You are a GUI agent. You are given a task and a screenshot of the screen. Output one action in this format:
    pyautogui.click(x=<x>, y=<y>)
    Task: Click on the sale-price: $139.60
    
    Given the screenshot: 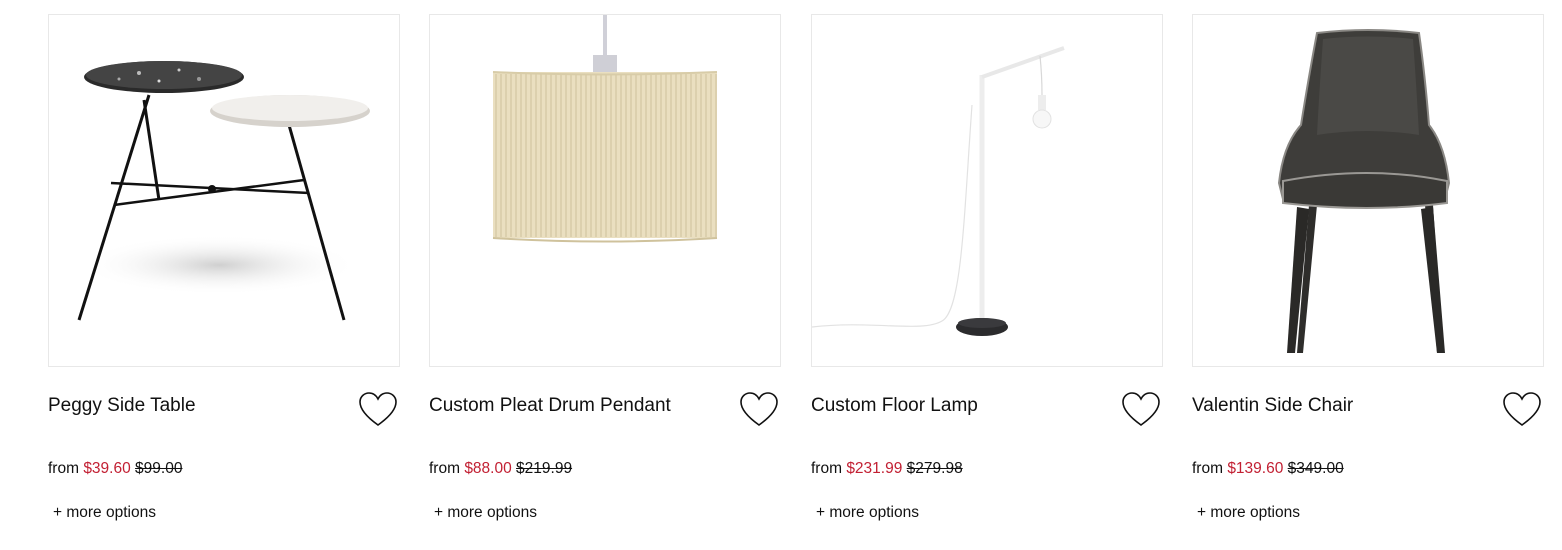 What is the action you would take?
    pyautogui.click(x=1255, y=468)
    